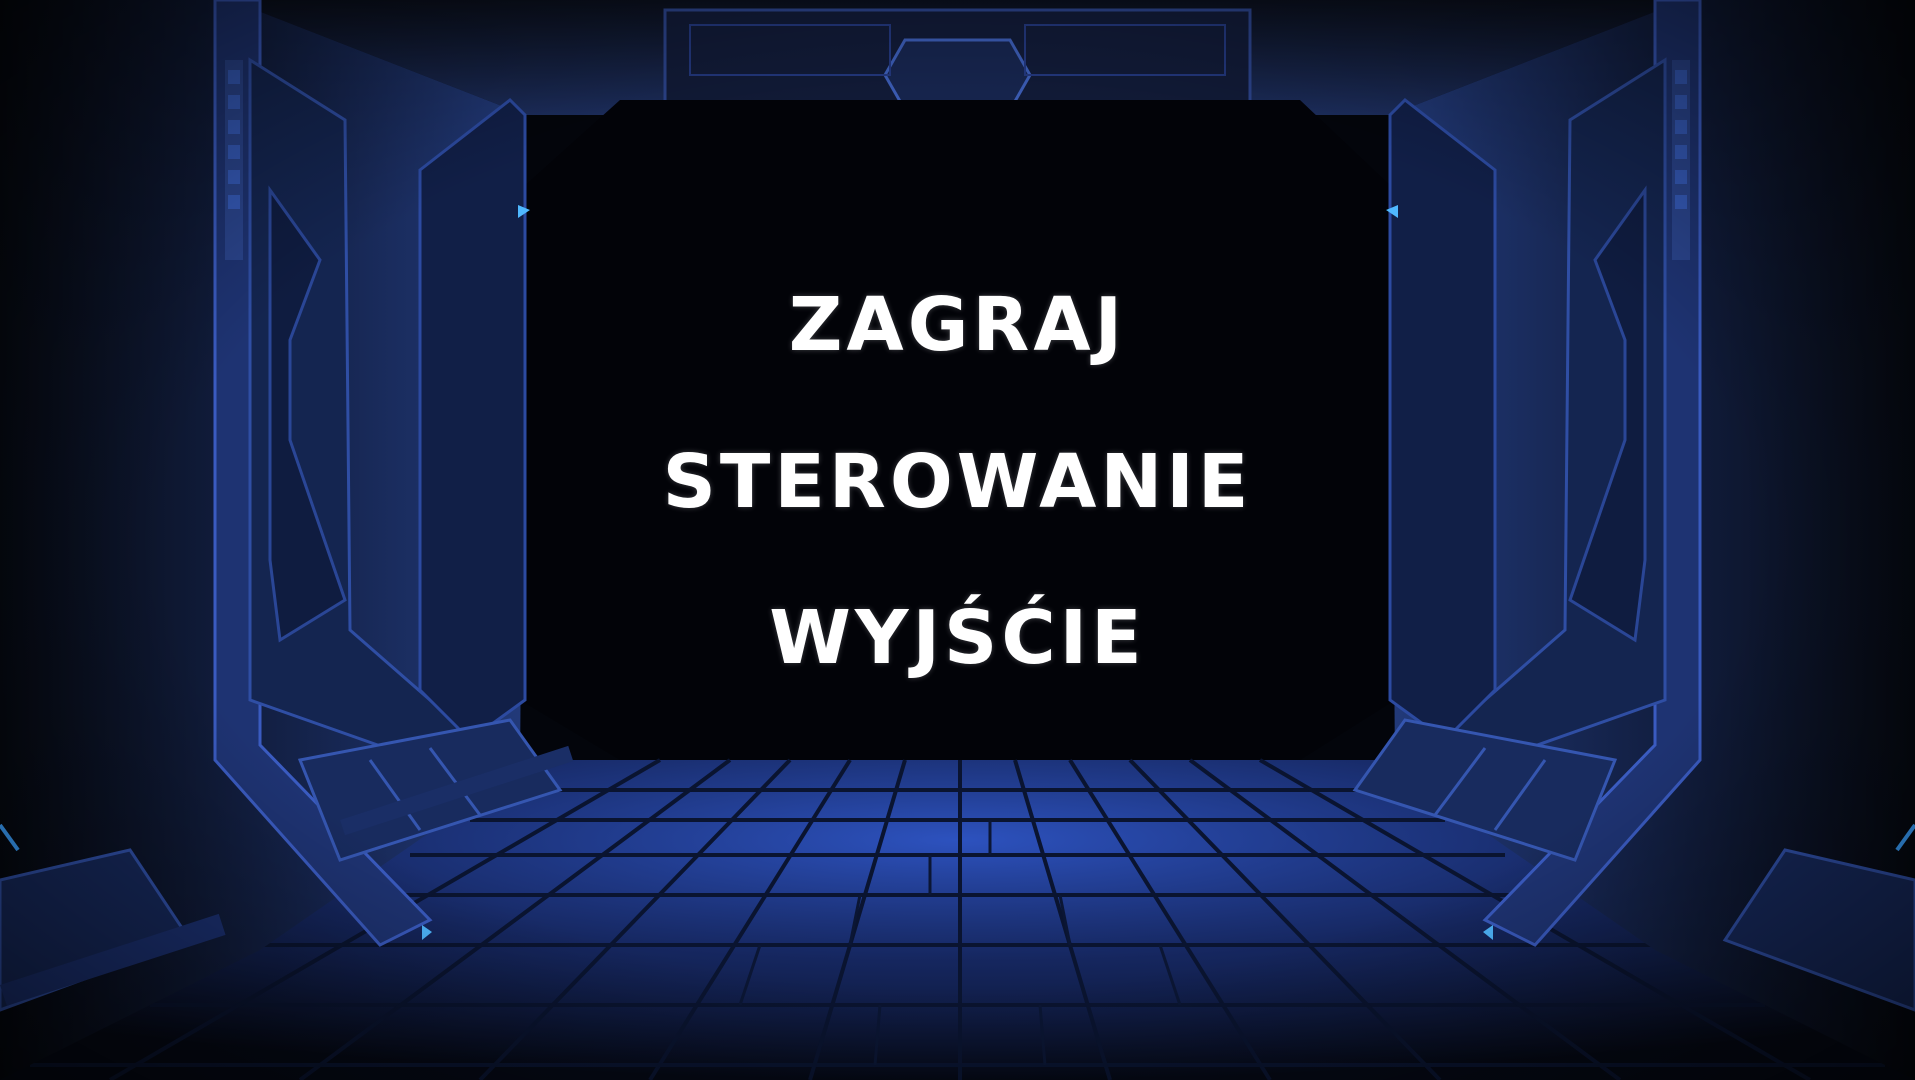 The height and width of the screenshot is (1080, 1915). I want to click on exit-button: WYJŚĆIE, so click(957, 638).